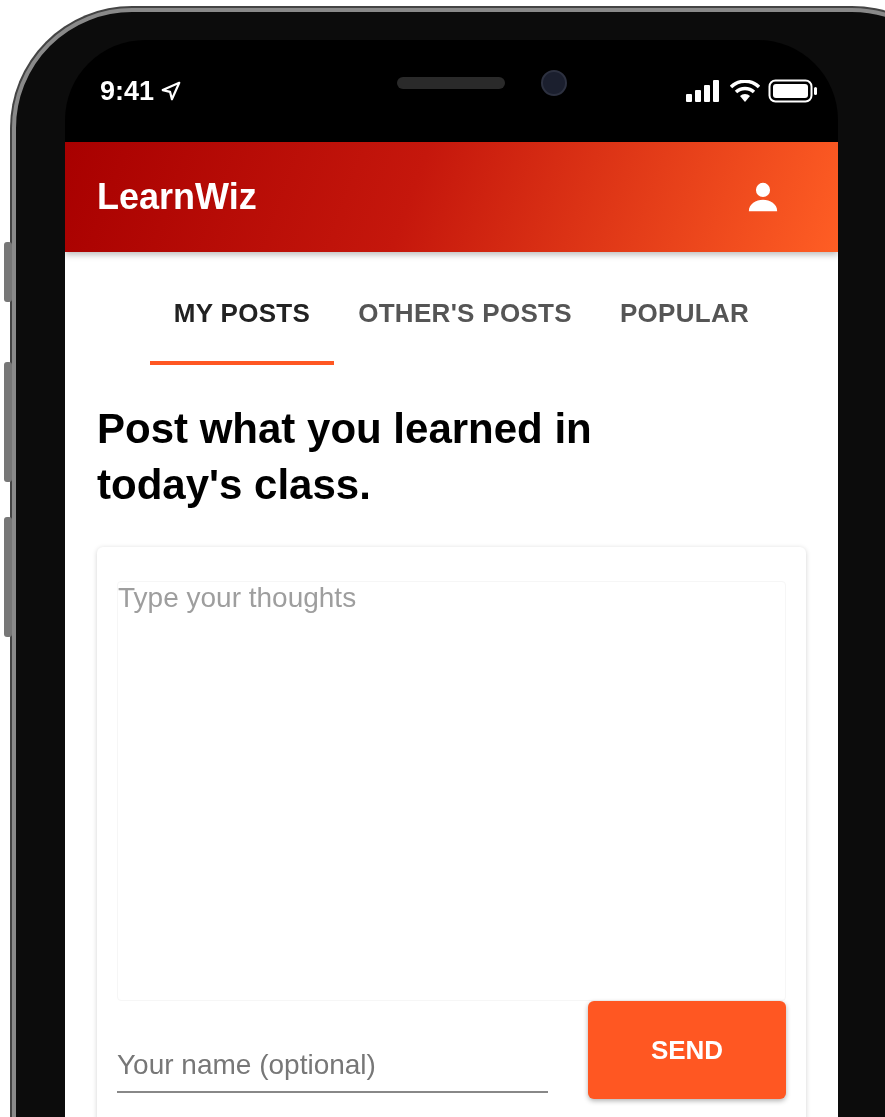 The height and width of the screenshot is (1117, 885). I want to click on wifi-icon, so click(745, 91).